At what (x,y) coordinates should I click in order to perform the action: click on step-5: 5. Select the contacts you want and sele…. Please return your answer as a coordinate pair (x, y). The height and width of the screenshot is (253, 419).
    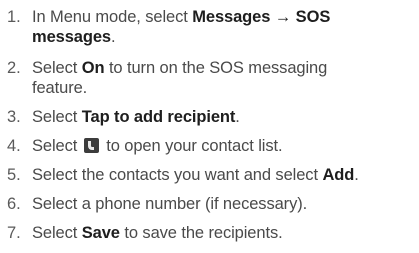
    Looking at the image, I should click on (209, 175).